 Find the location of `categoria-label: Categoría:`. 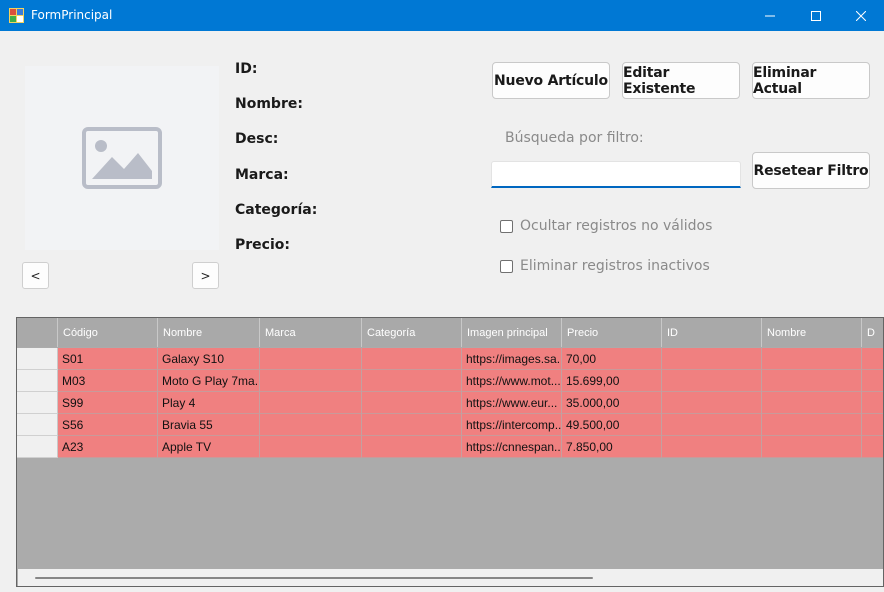

categoria-label: Categoría: is located at coordinates (276, 210).